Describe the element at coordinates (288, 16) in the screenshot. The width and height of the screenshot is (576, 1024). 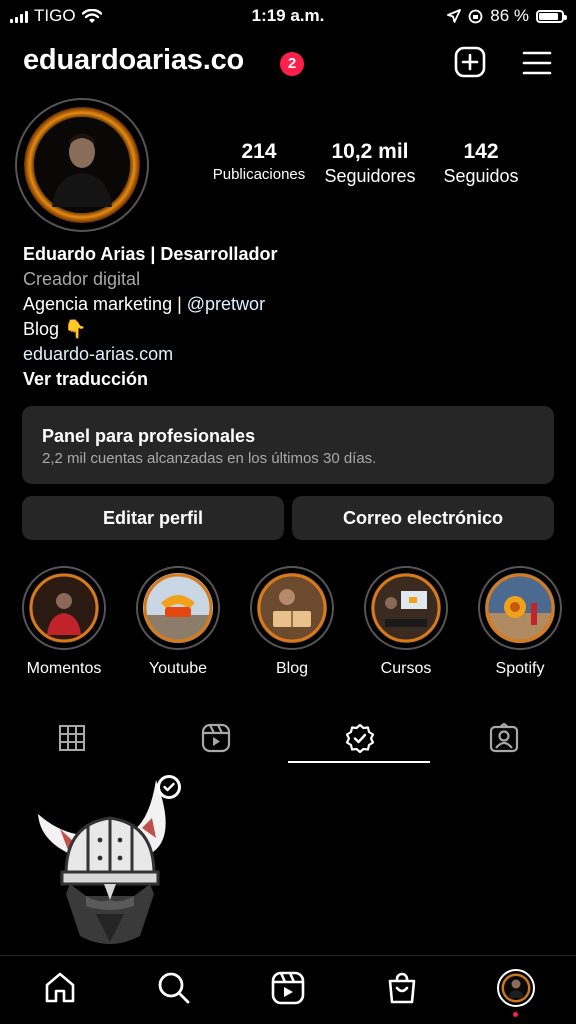
I see `status-bar: TIGO 1:19 a.m. 86 %` at that location.